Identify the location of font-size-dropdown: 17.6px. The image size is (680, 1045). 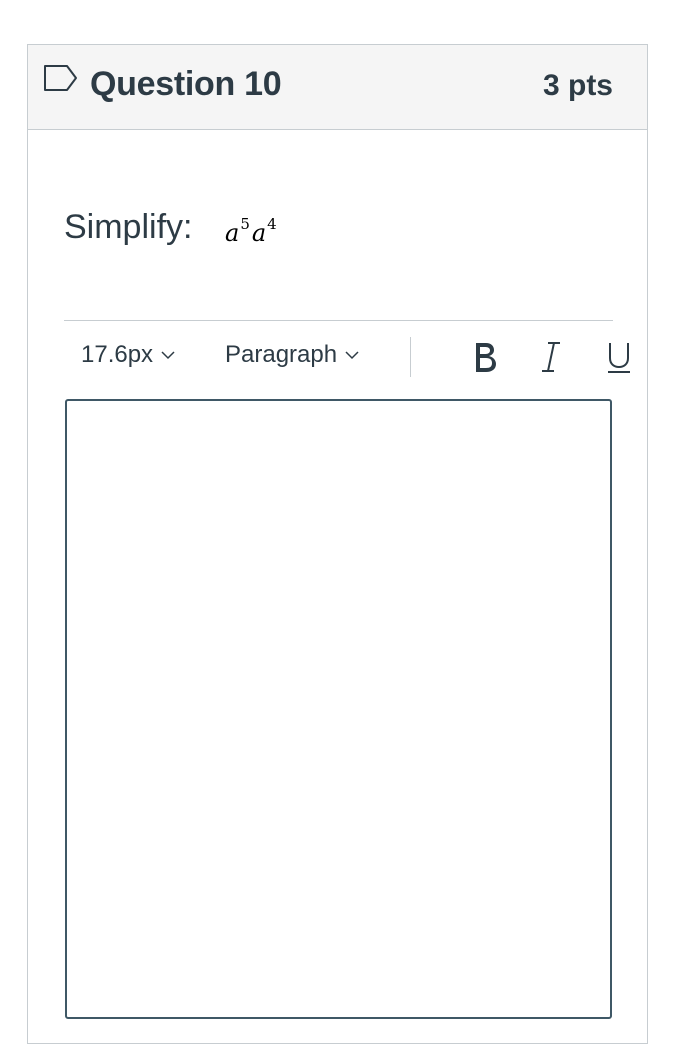
(128, 355).